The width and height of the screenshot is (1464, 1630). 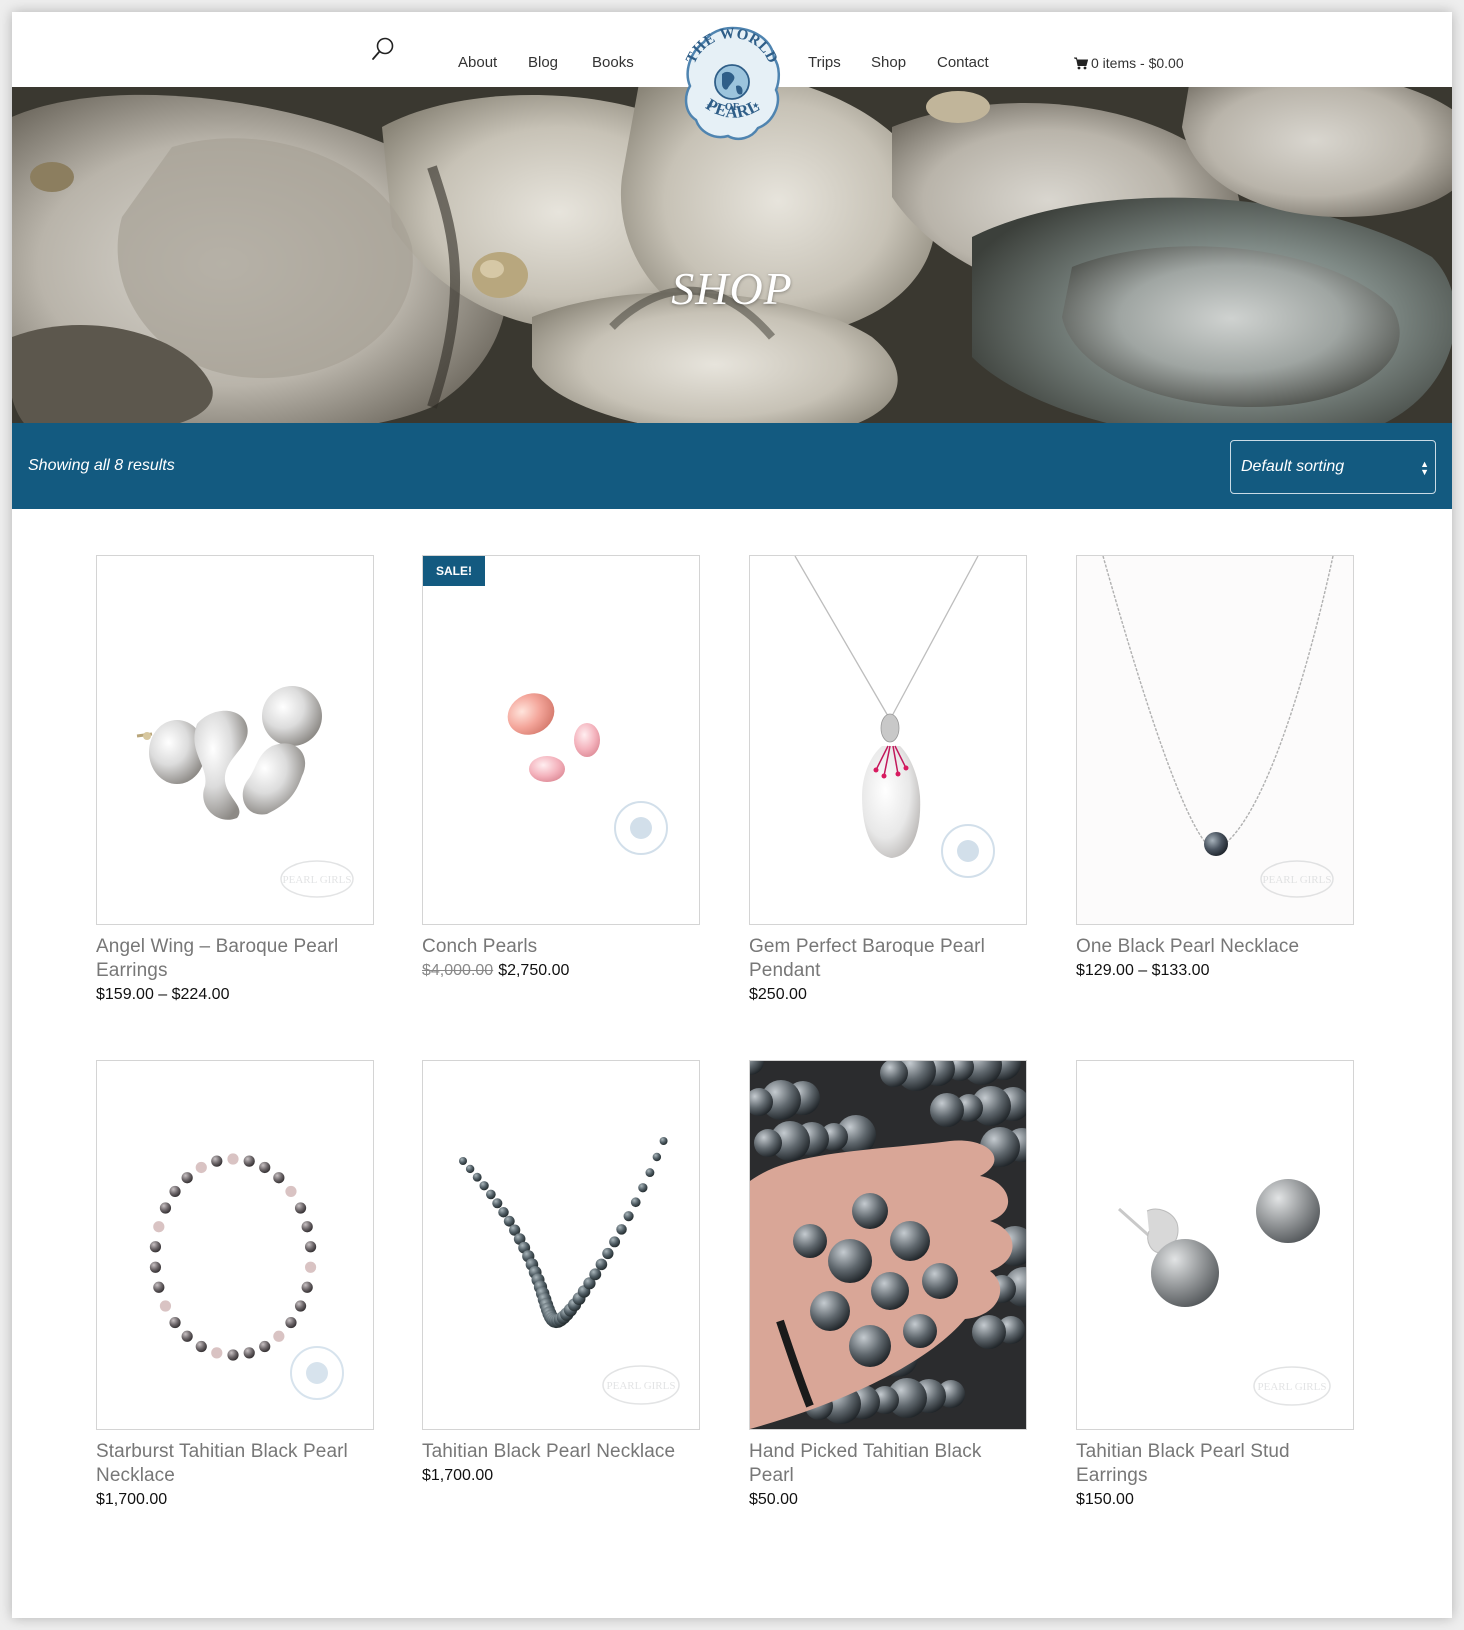 What do you see at coordinates (245, 792) in the screenshot?
I see `baroque-earrings-image: PEARL GIRLS` at bounding box center [245, 792].